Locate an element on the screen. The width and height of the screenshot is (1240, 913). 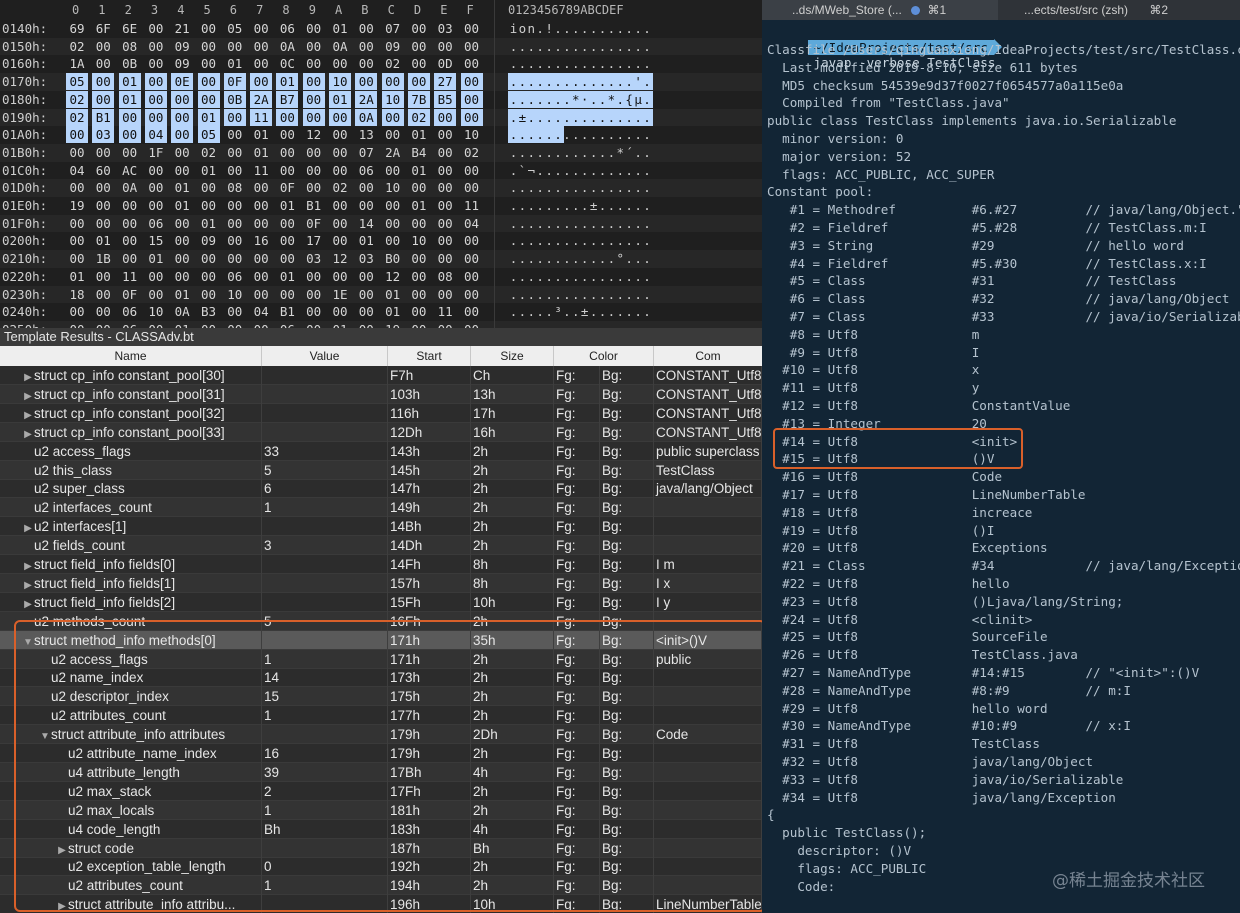
template-row: ▶ u2 interfaces[1] 14Bh 2h Fg: Bg: is located at coordinates (381, 527).